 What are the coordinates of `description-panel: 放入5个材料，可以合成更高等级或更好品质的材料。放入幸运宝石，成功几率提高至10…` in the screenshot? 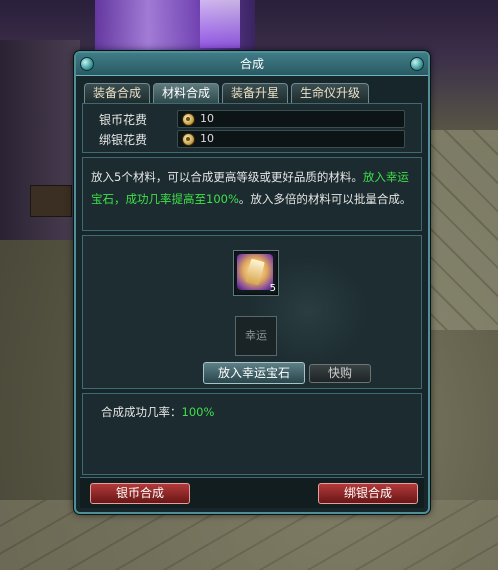 It's located at (252, 194).